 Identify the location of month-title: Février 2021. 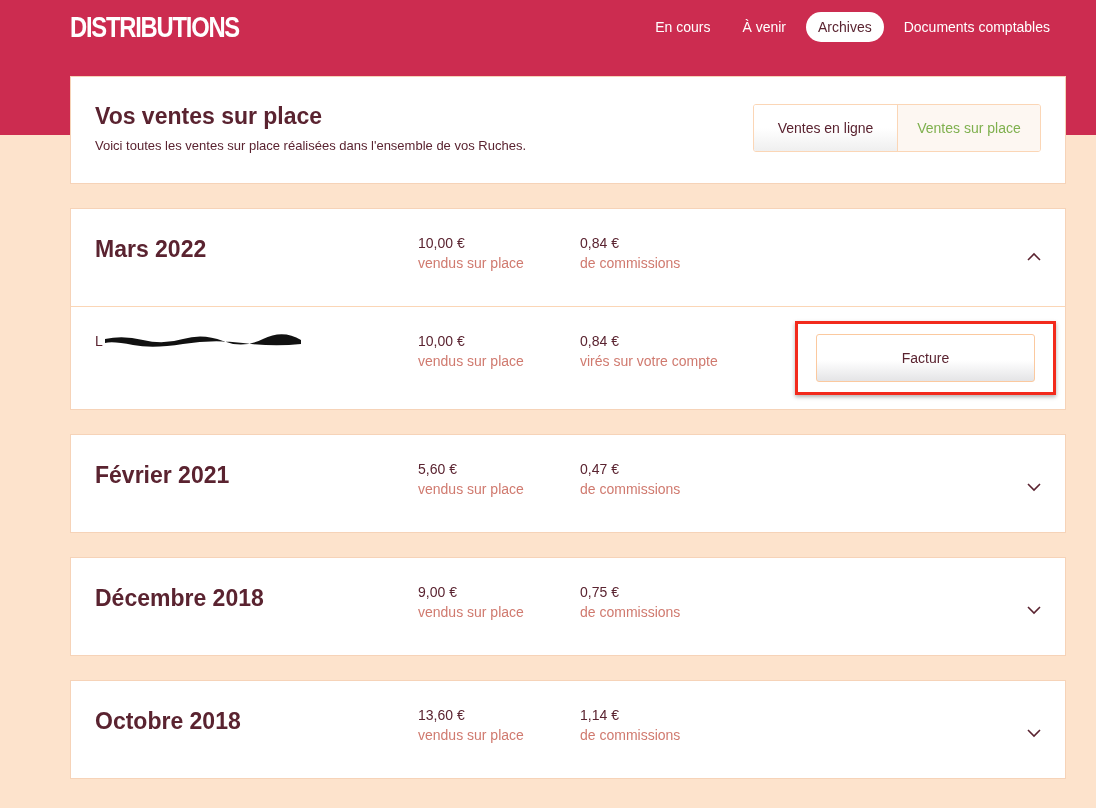
(163, 475).